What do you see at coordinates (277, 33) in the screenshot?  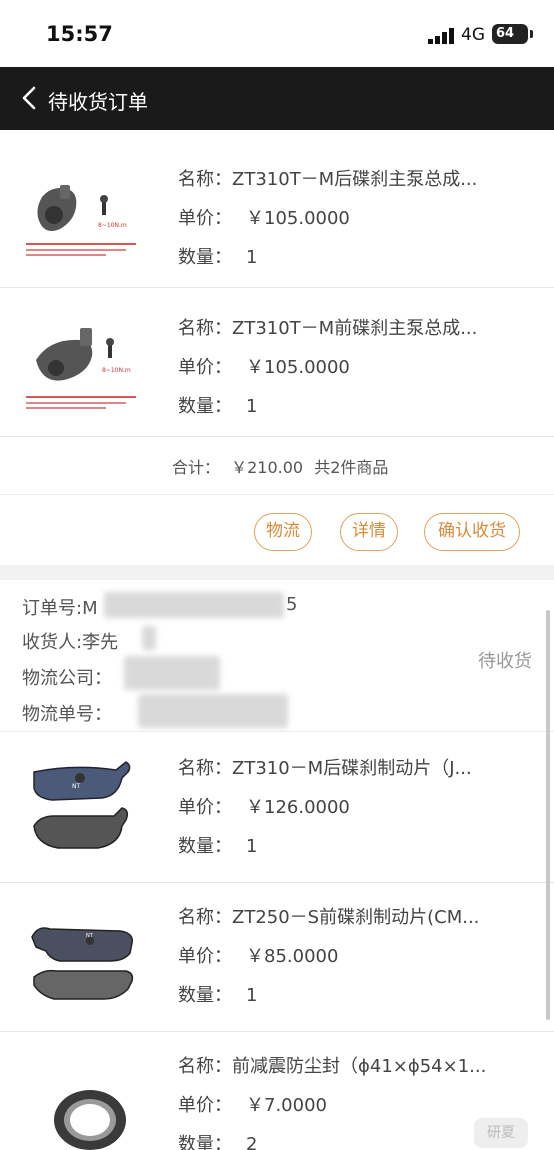 I see `status-bar: 15:57 4G 64` at bounding box center [277, 33].